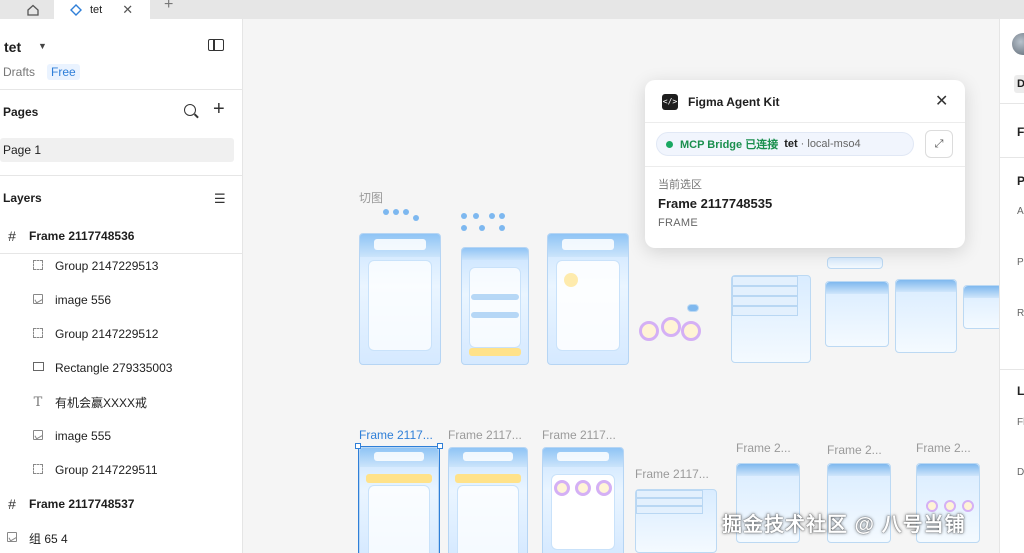 This screenshot has width=1024, height=553. What do you see at coordinates (21, 112) in the screenshot?
I see `pages-title: Pages` at bounding box center [21, 112].